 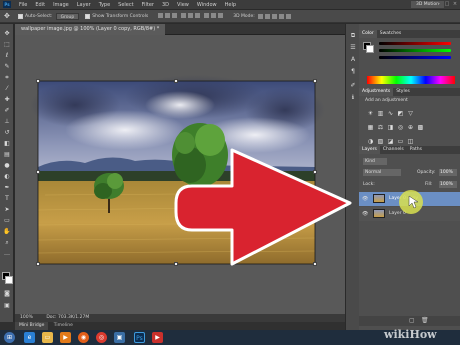 I want to click on red-arrow, so click(x=263, y=207).